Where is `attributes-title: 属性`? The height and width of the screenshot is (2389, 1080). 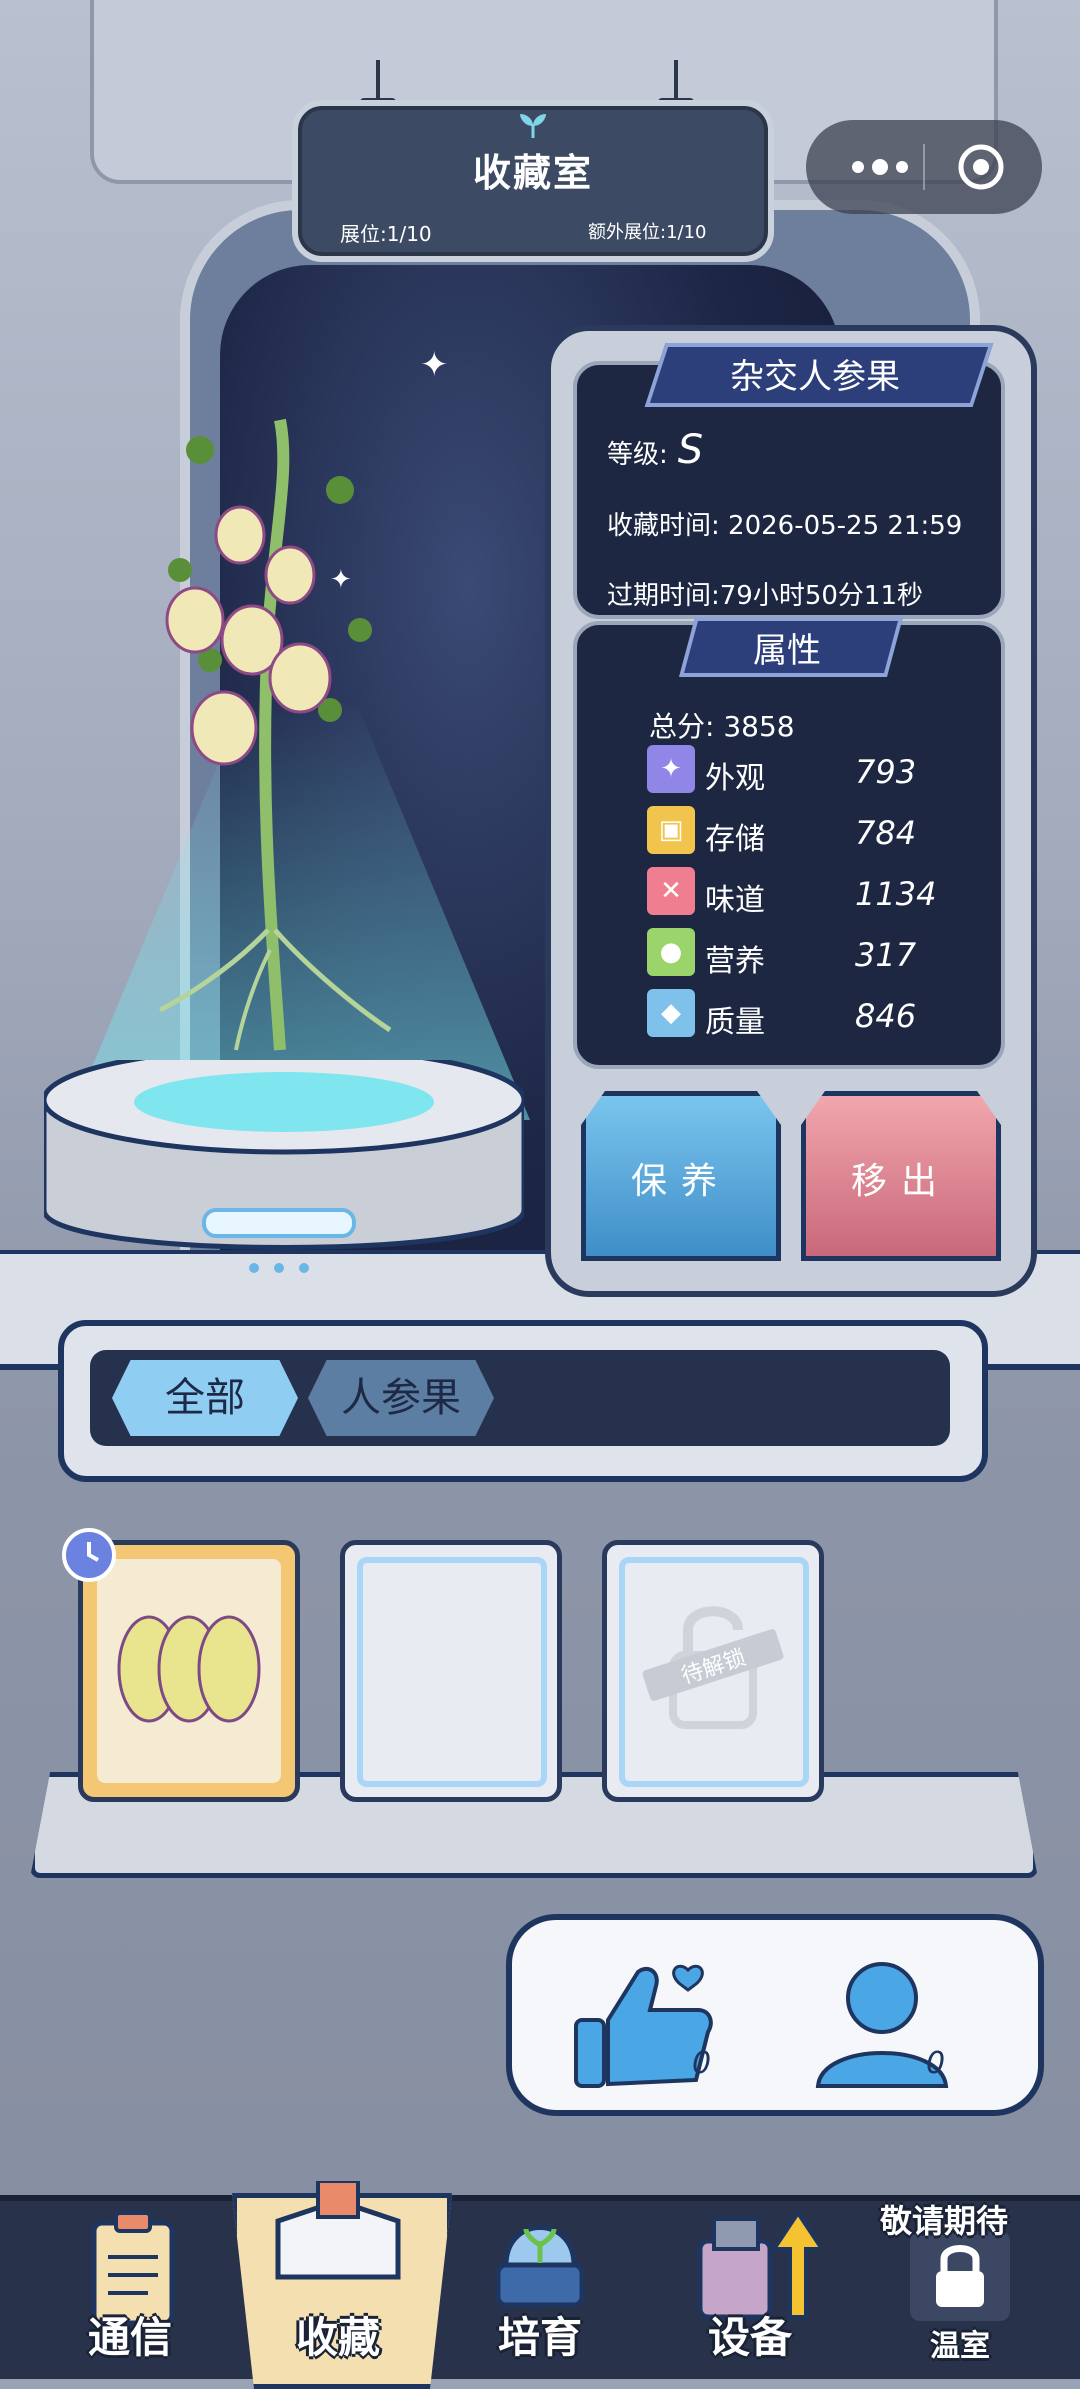
attributes-title: 属性 is located at coordinates (787, 651).